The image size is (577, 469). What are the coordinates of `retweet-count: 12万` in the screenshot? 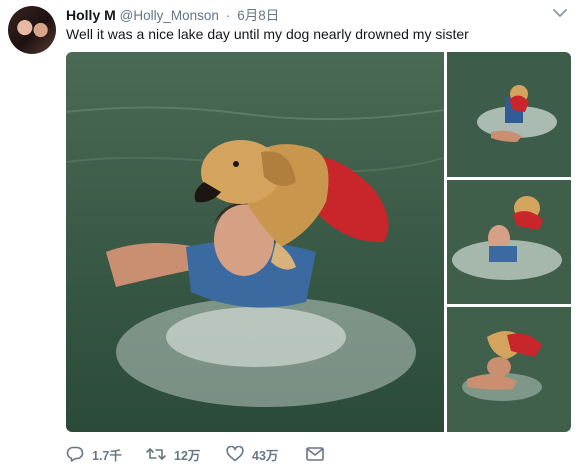 It's located at (187, 455).